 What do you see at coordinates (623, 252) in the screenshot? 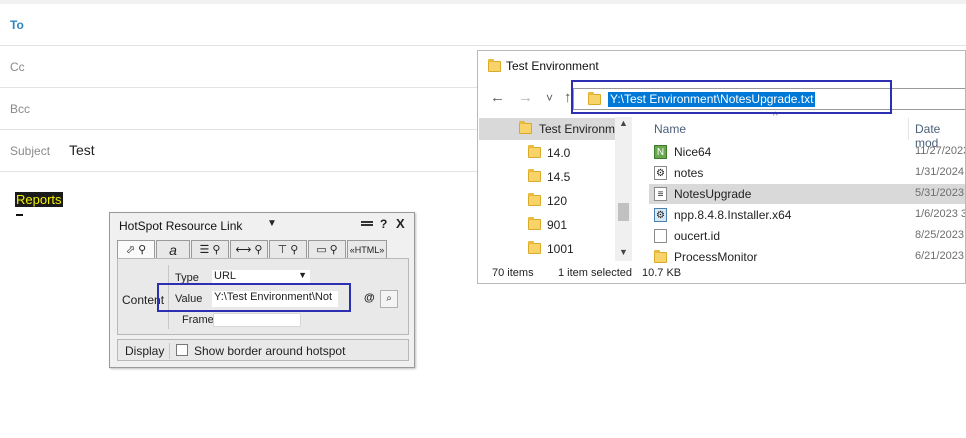
I see `scroll-down-icon: ▼` at bounding box center [623, 252].